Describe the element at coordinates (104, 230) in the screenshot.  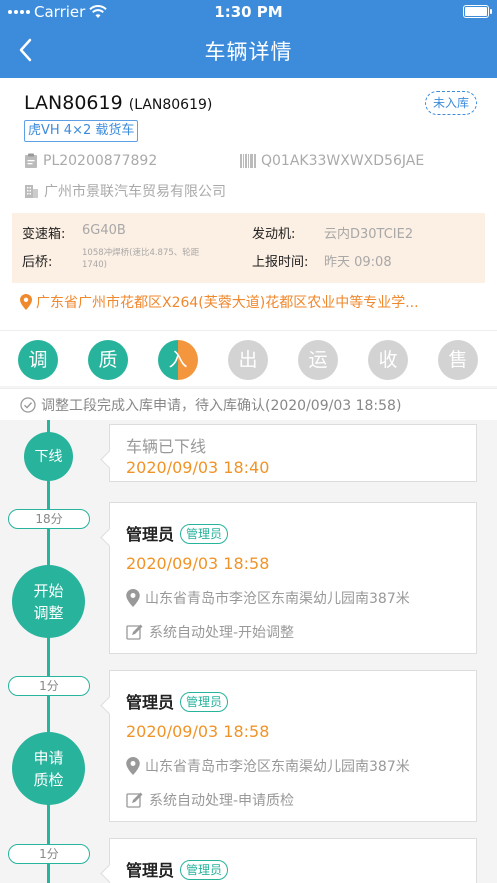
I see `gearbox-value: 6G40B` at that location.